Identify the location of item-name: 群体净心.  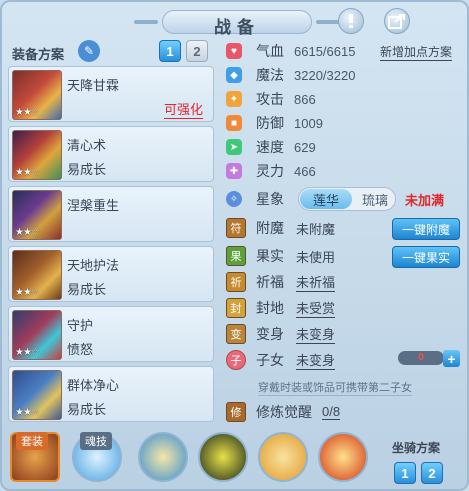
(93, 385).